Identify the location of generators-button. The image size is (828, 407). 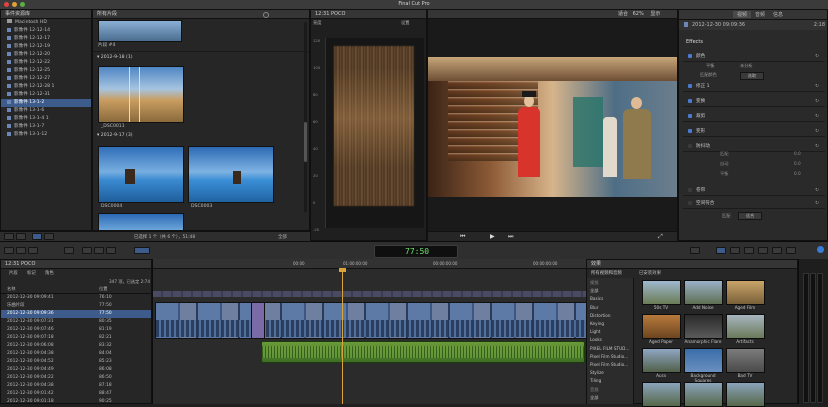
(777, 250).